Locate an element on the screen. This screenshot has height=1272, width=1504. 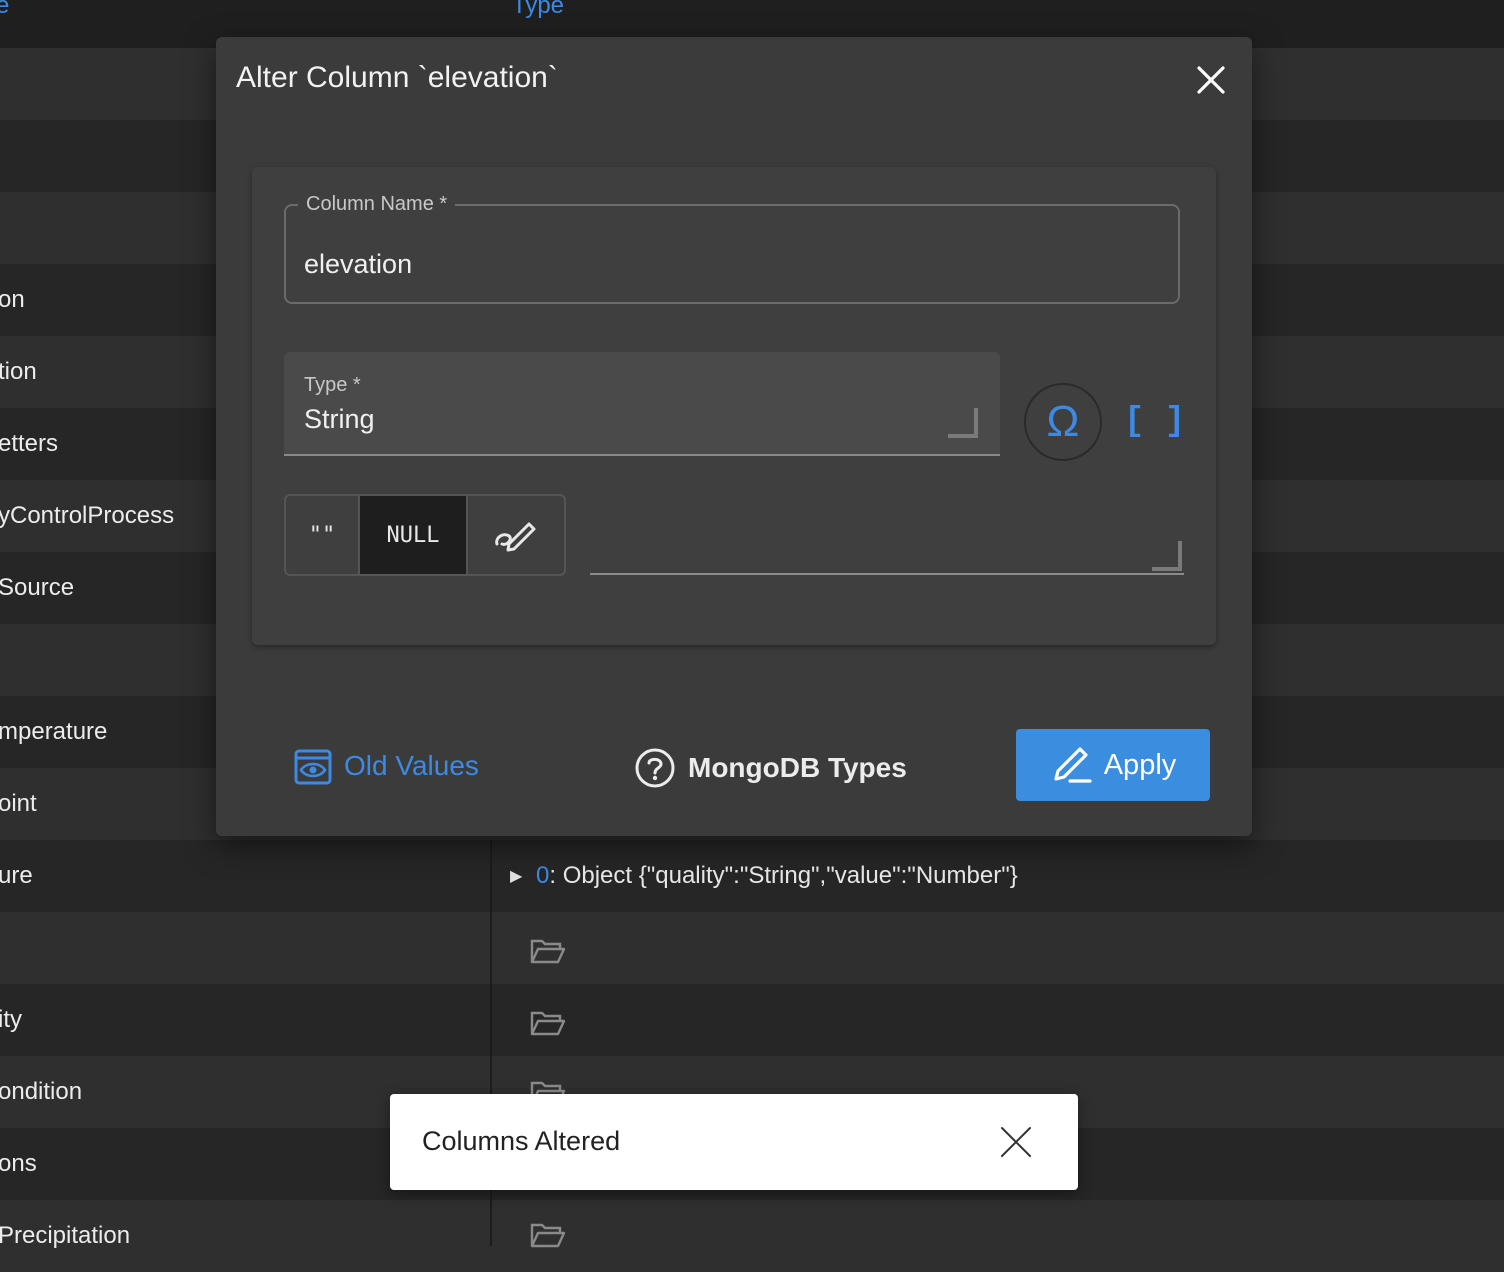
pen-link-icon is located at coordinates (515, 537).